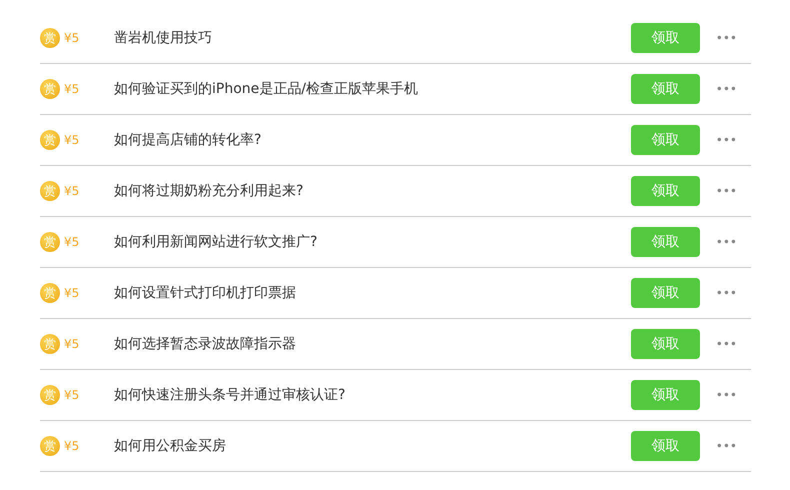  Describe the element at coordinates (372, 191) in the screenshot. I see `task-title: 如何将过期奶粉充分利用起来?` at that location.